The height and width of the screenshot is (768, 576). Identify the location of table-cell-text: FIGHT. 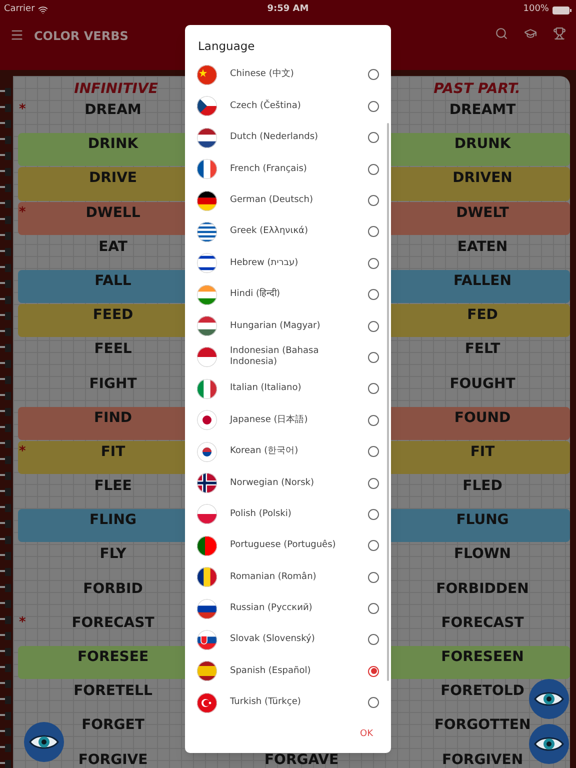
(113, 384).